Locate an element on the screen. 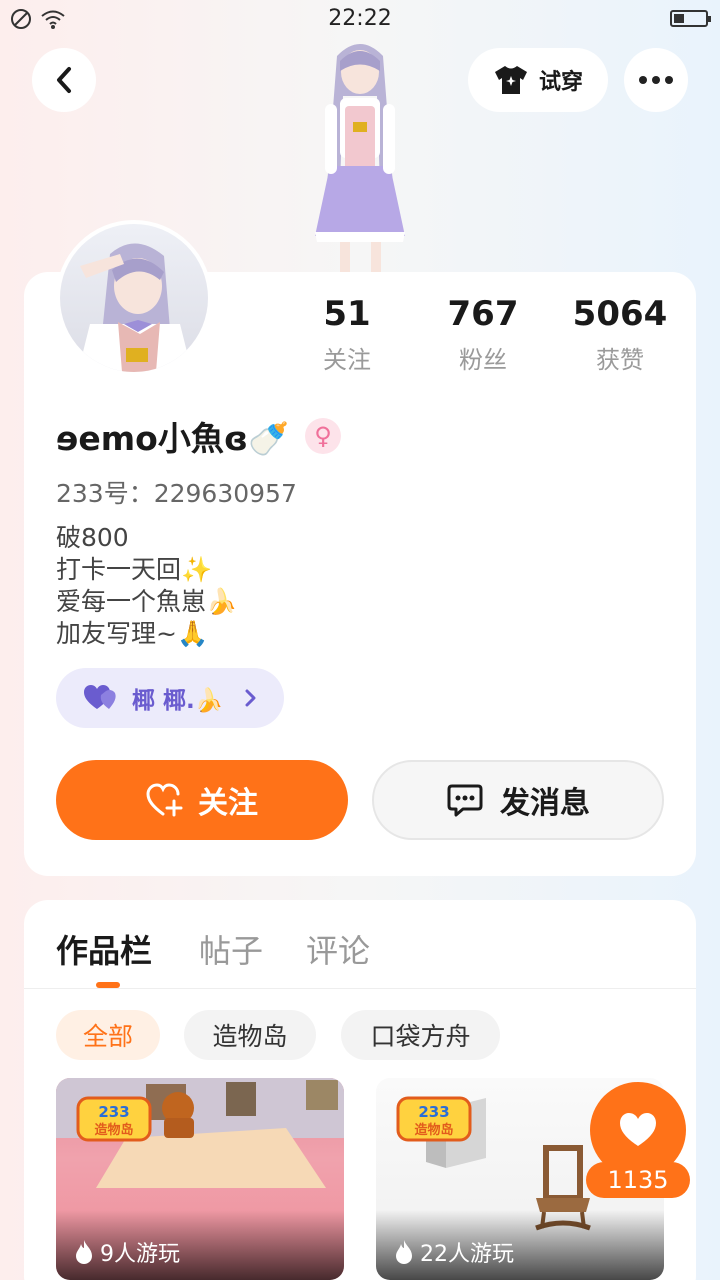 This screenshot has height=1280, width=720. relationship-tag: 椰 椰.🍌 is located at coordinates (170, 698).